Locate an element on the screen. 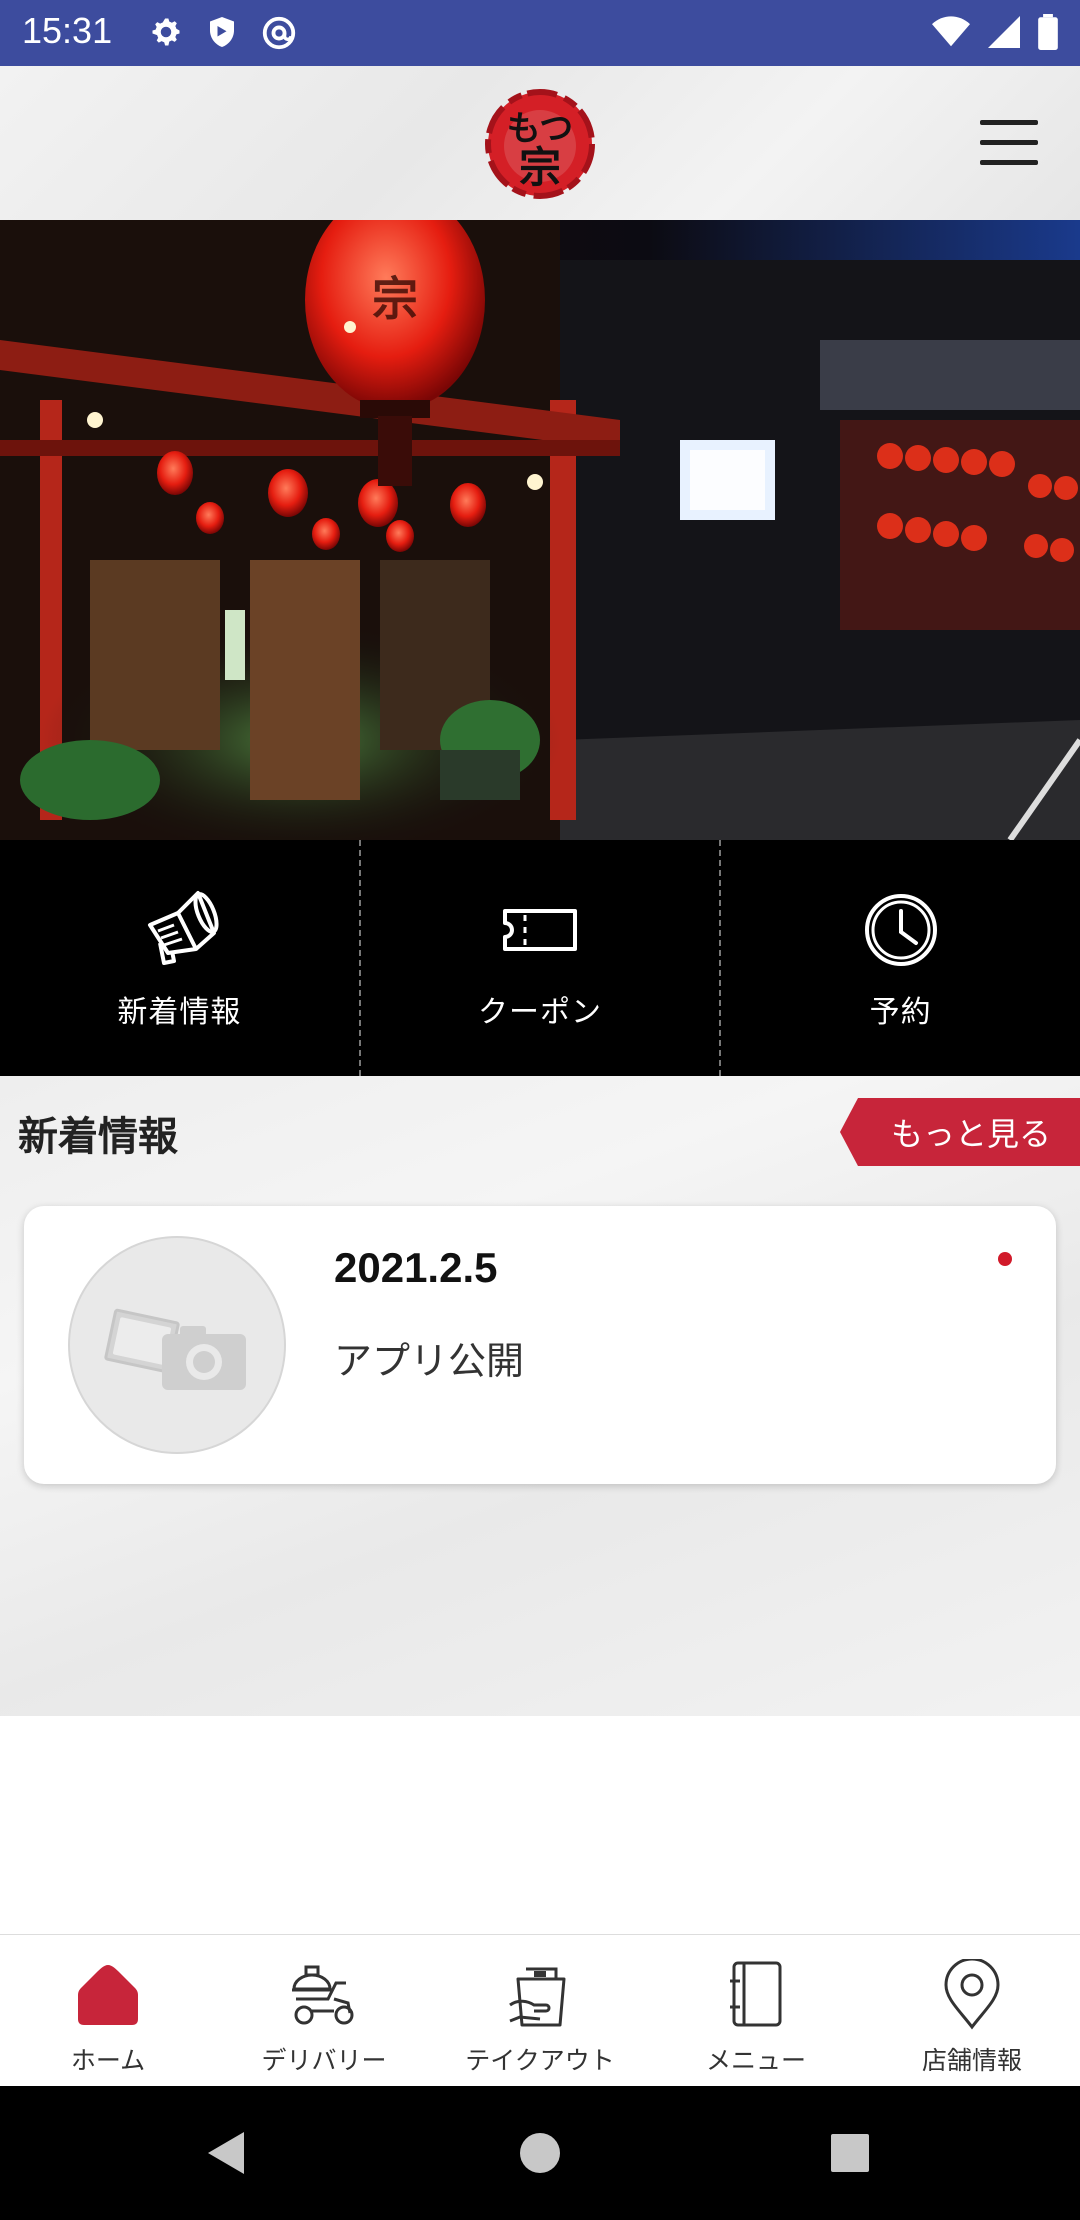 The width and height of the screenshot is (1080, 2220). delivery-scooter-icon is located at coordinates (323, 1995).